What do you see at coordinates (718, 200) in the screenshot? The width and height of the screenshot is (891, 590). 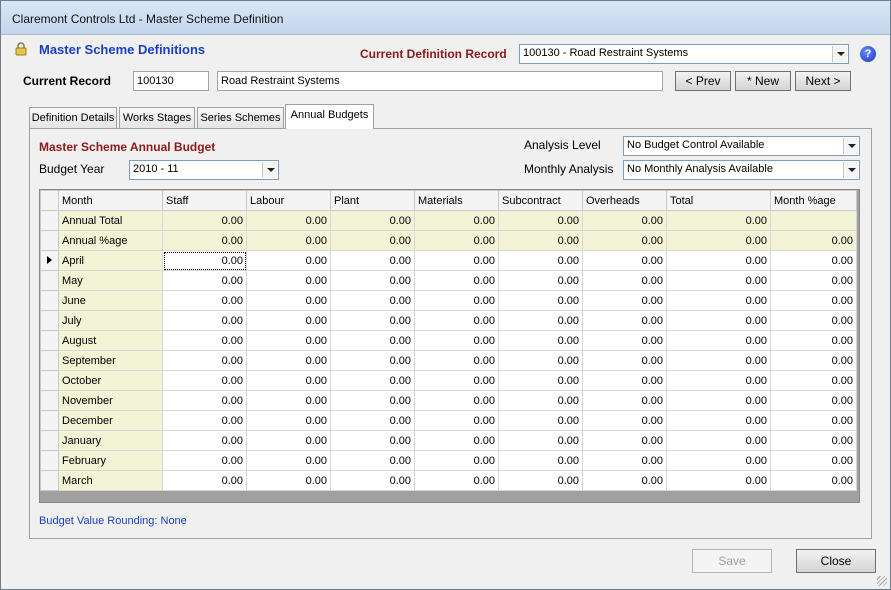 I see `column-header: Total` at bounding box center [718, 200].